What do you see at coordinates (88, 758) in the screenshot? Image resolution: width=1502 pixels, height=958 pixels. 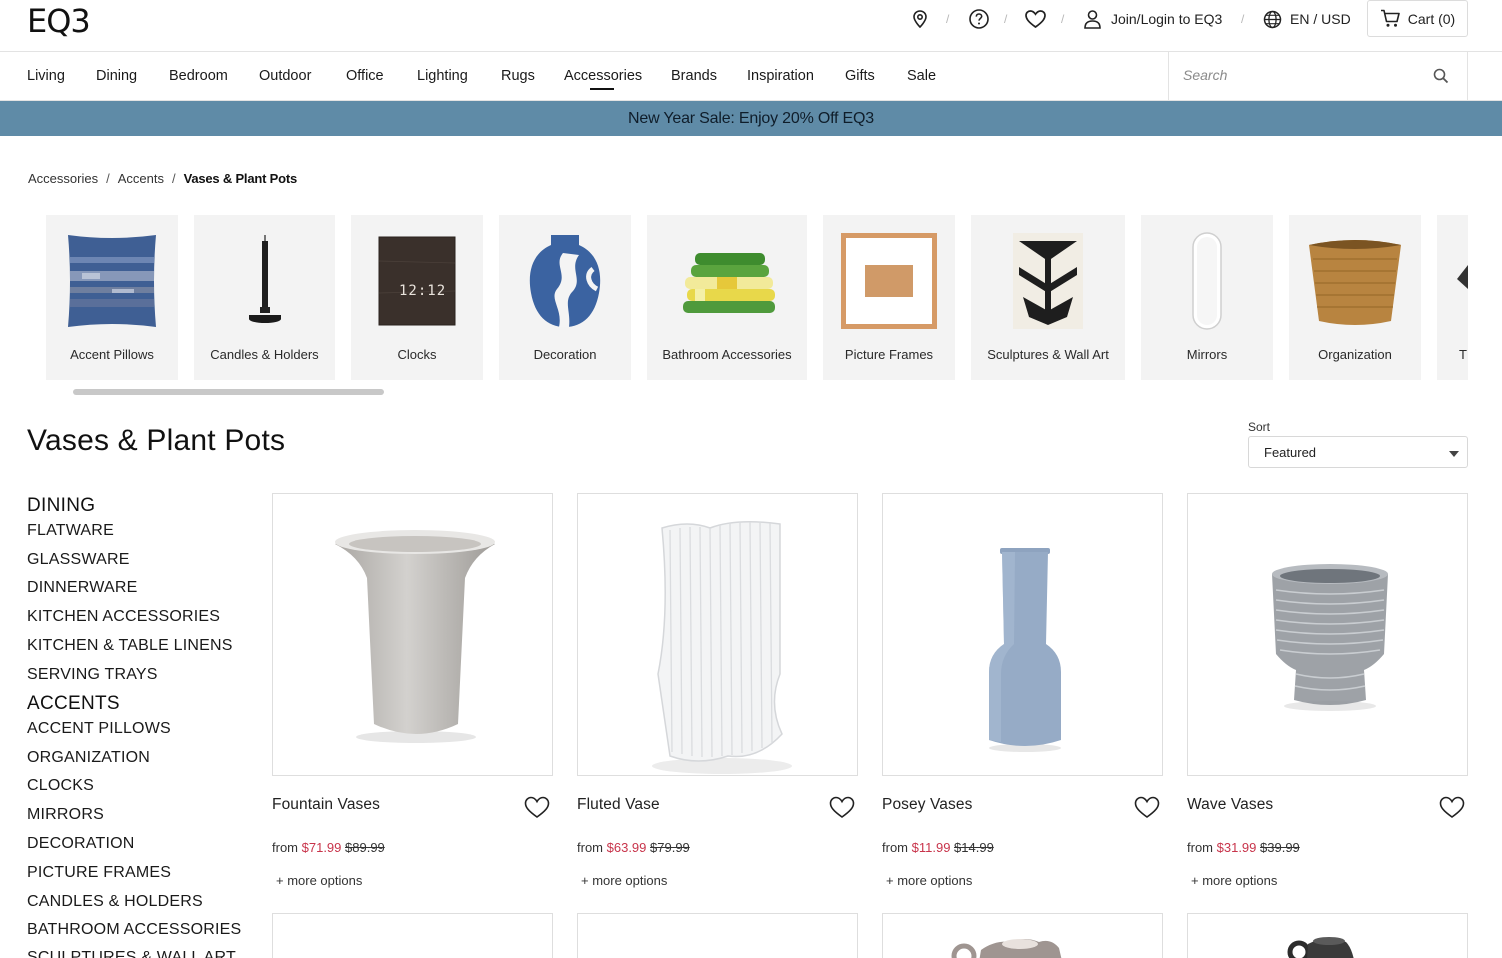 I see `sidebar-item-organization: ORGANIZATION` at bounding box center [88, 758].